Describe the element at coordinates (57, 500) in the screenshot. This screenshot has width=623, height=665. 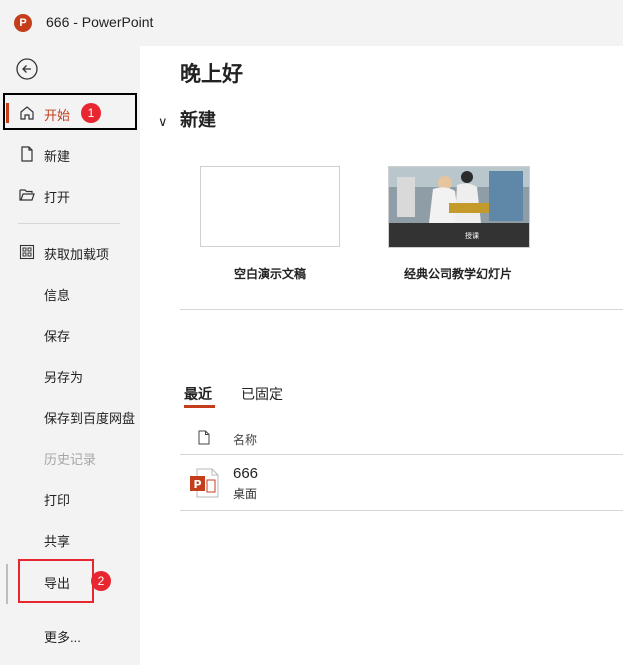
I see `nav-print-label: 打印` at that location.